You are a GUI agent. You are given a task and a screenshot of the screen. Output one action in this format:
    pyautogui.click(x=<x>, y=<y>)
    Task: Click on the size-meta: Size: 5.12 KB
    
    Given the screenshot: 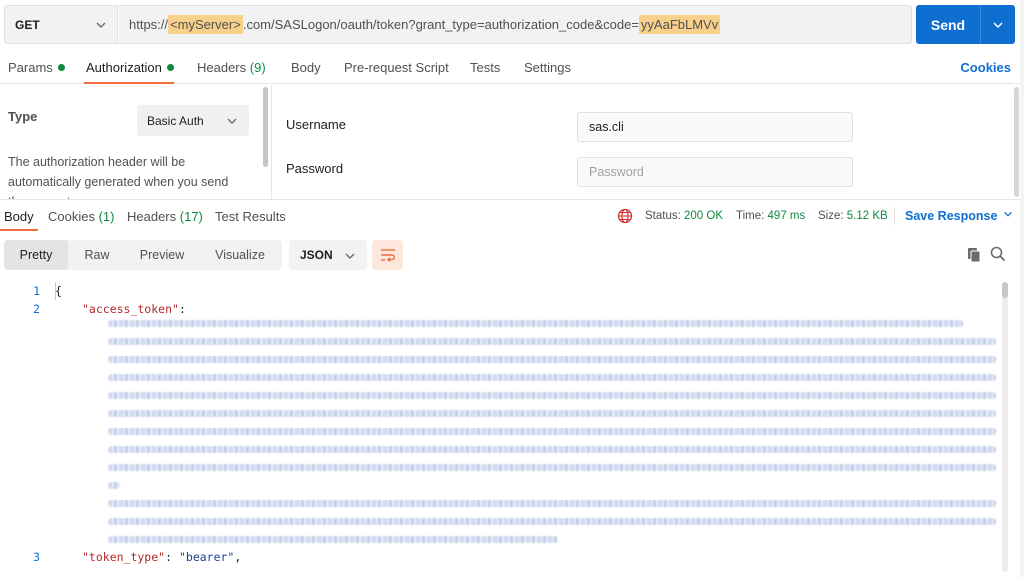 What is the action you would take?
    pyautogui.click(x=853, y=216)
    